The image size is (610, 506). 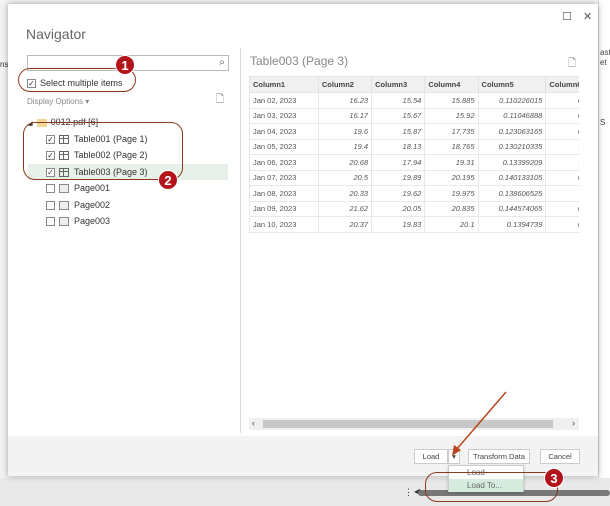 What do you see at coordinates (168, 180) in the screenshot?
I see `callout-badge-2: 2` at bounding box center [168, 180].